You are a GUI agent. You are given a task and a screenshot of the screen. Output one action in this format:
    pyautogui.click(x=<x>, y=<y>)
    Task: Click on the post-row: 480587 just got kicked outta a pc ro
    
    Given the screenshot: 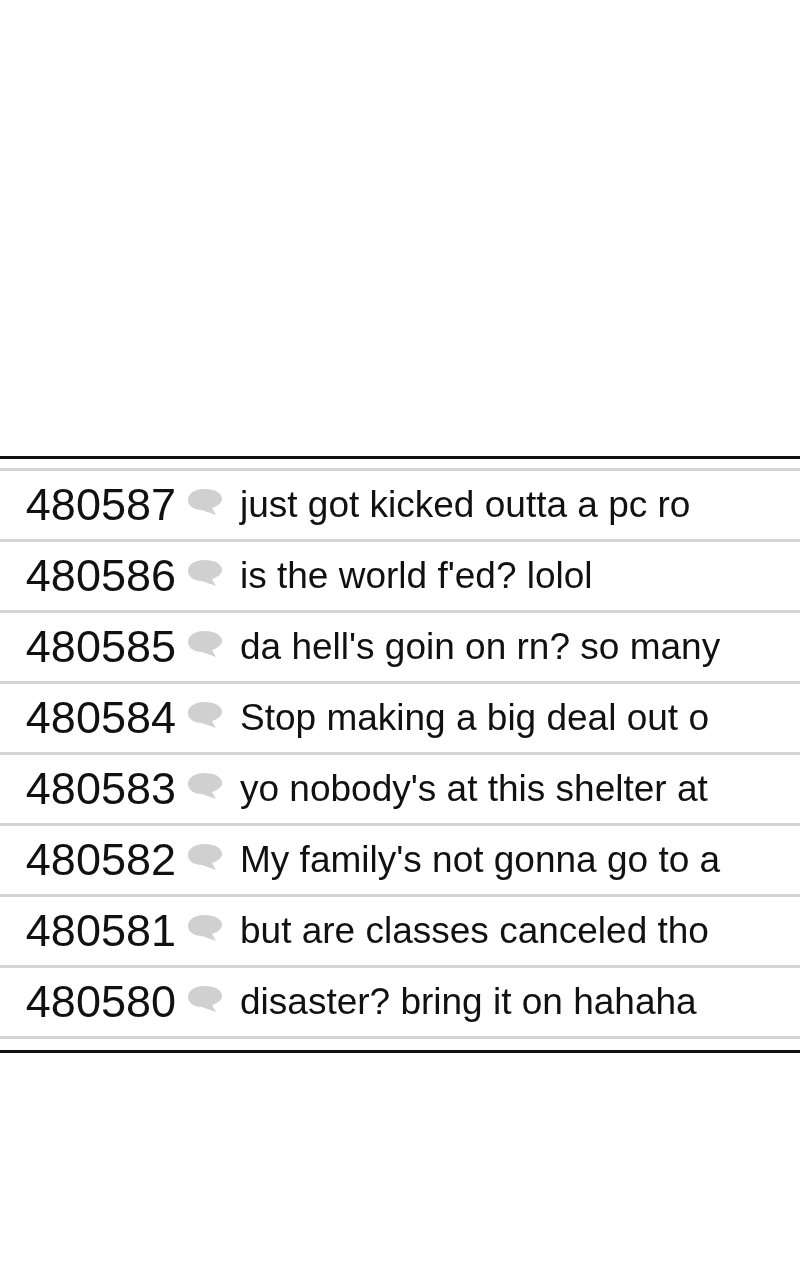 What is the action you would take?
    pyautogui.click(x=400, y=503)
    